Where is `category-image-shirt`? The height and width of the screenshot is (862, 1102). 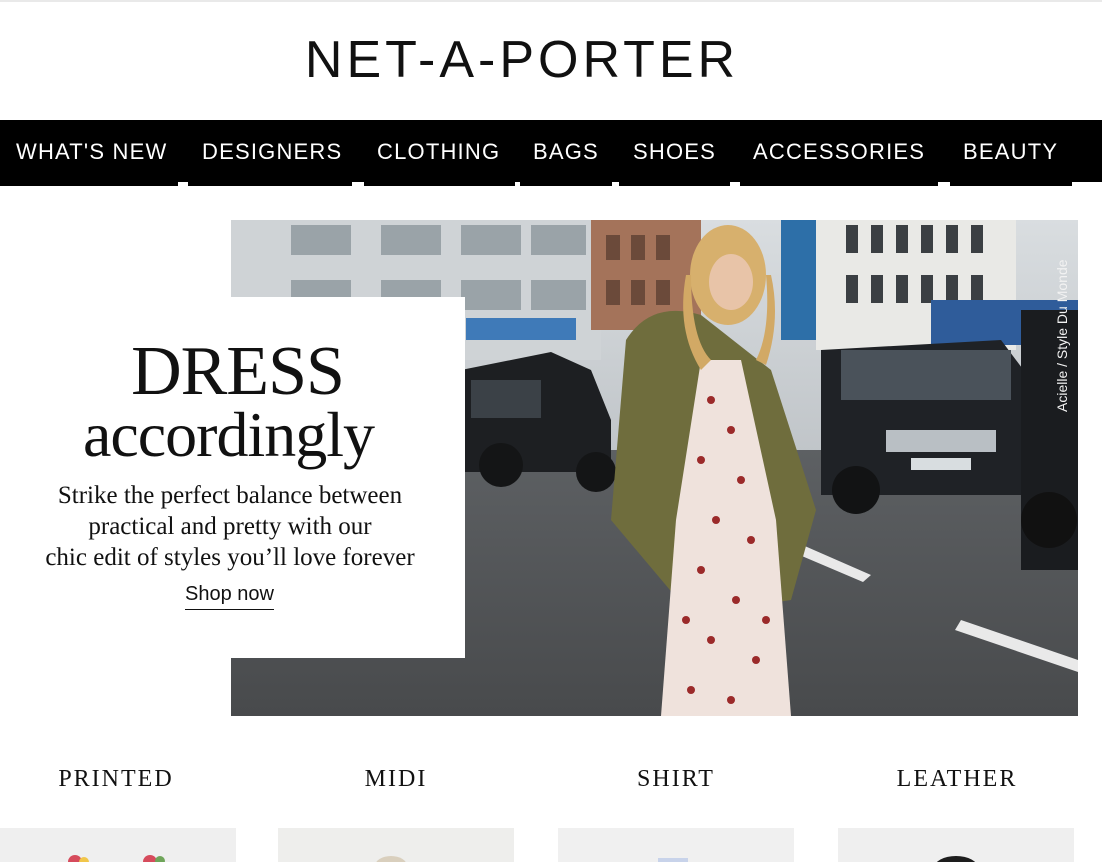 category-image-shirt is located at coordinates (676, 845).